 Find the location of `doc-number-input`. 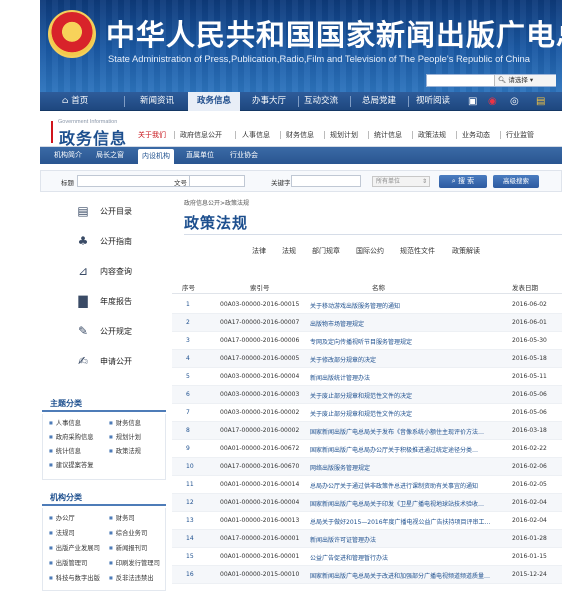

doc-number-input is located at coordinates (217, 181).